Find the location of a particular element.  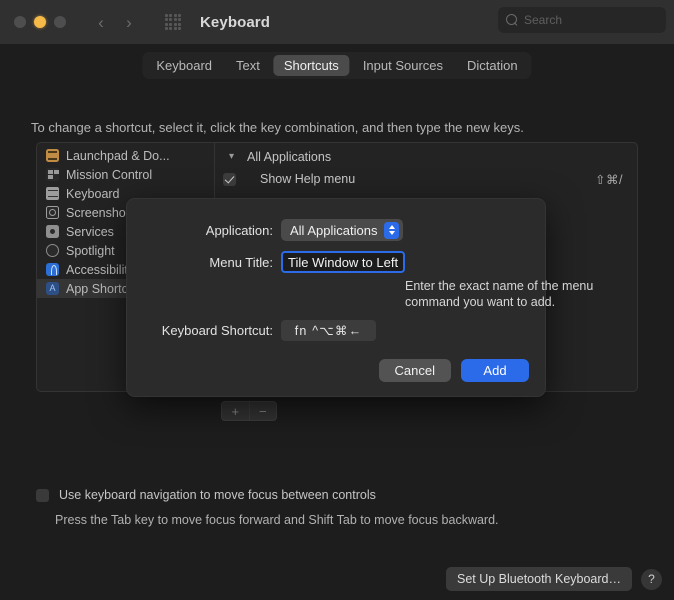

sidebar-item-label: Services is located at coordinates (90, 231).